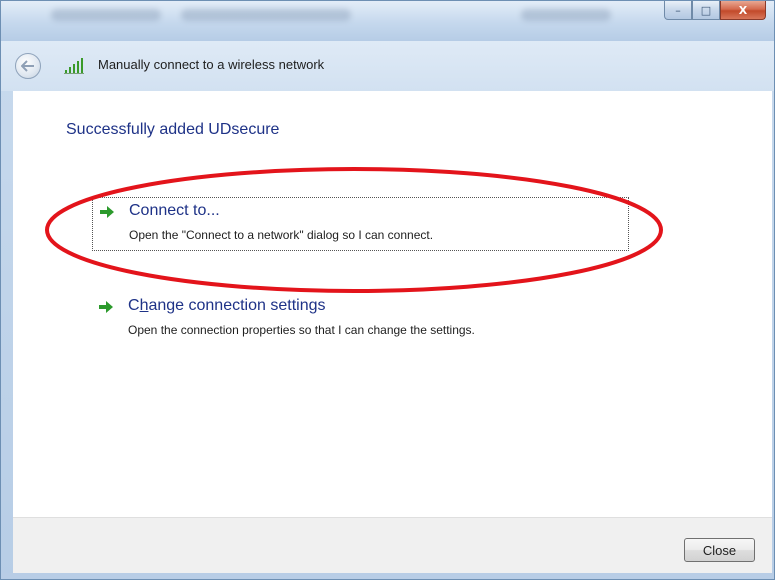  What do you see at coordinates (392, 545) in the screenshot?
I see `button-footer: Close` at bounding box center [392, 545].